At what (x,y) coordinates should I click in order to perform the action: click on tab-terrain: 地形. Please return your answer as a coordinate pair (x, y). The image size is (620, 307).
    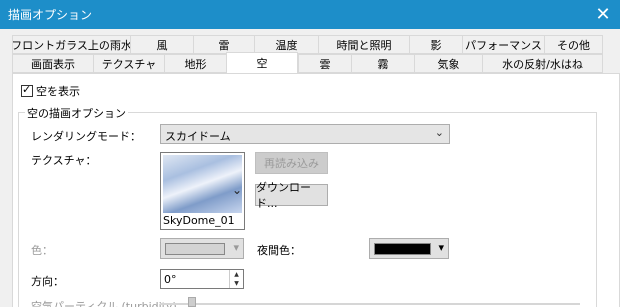
    Looking at the image, I should click on (195, 63).